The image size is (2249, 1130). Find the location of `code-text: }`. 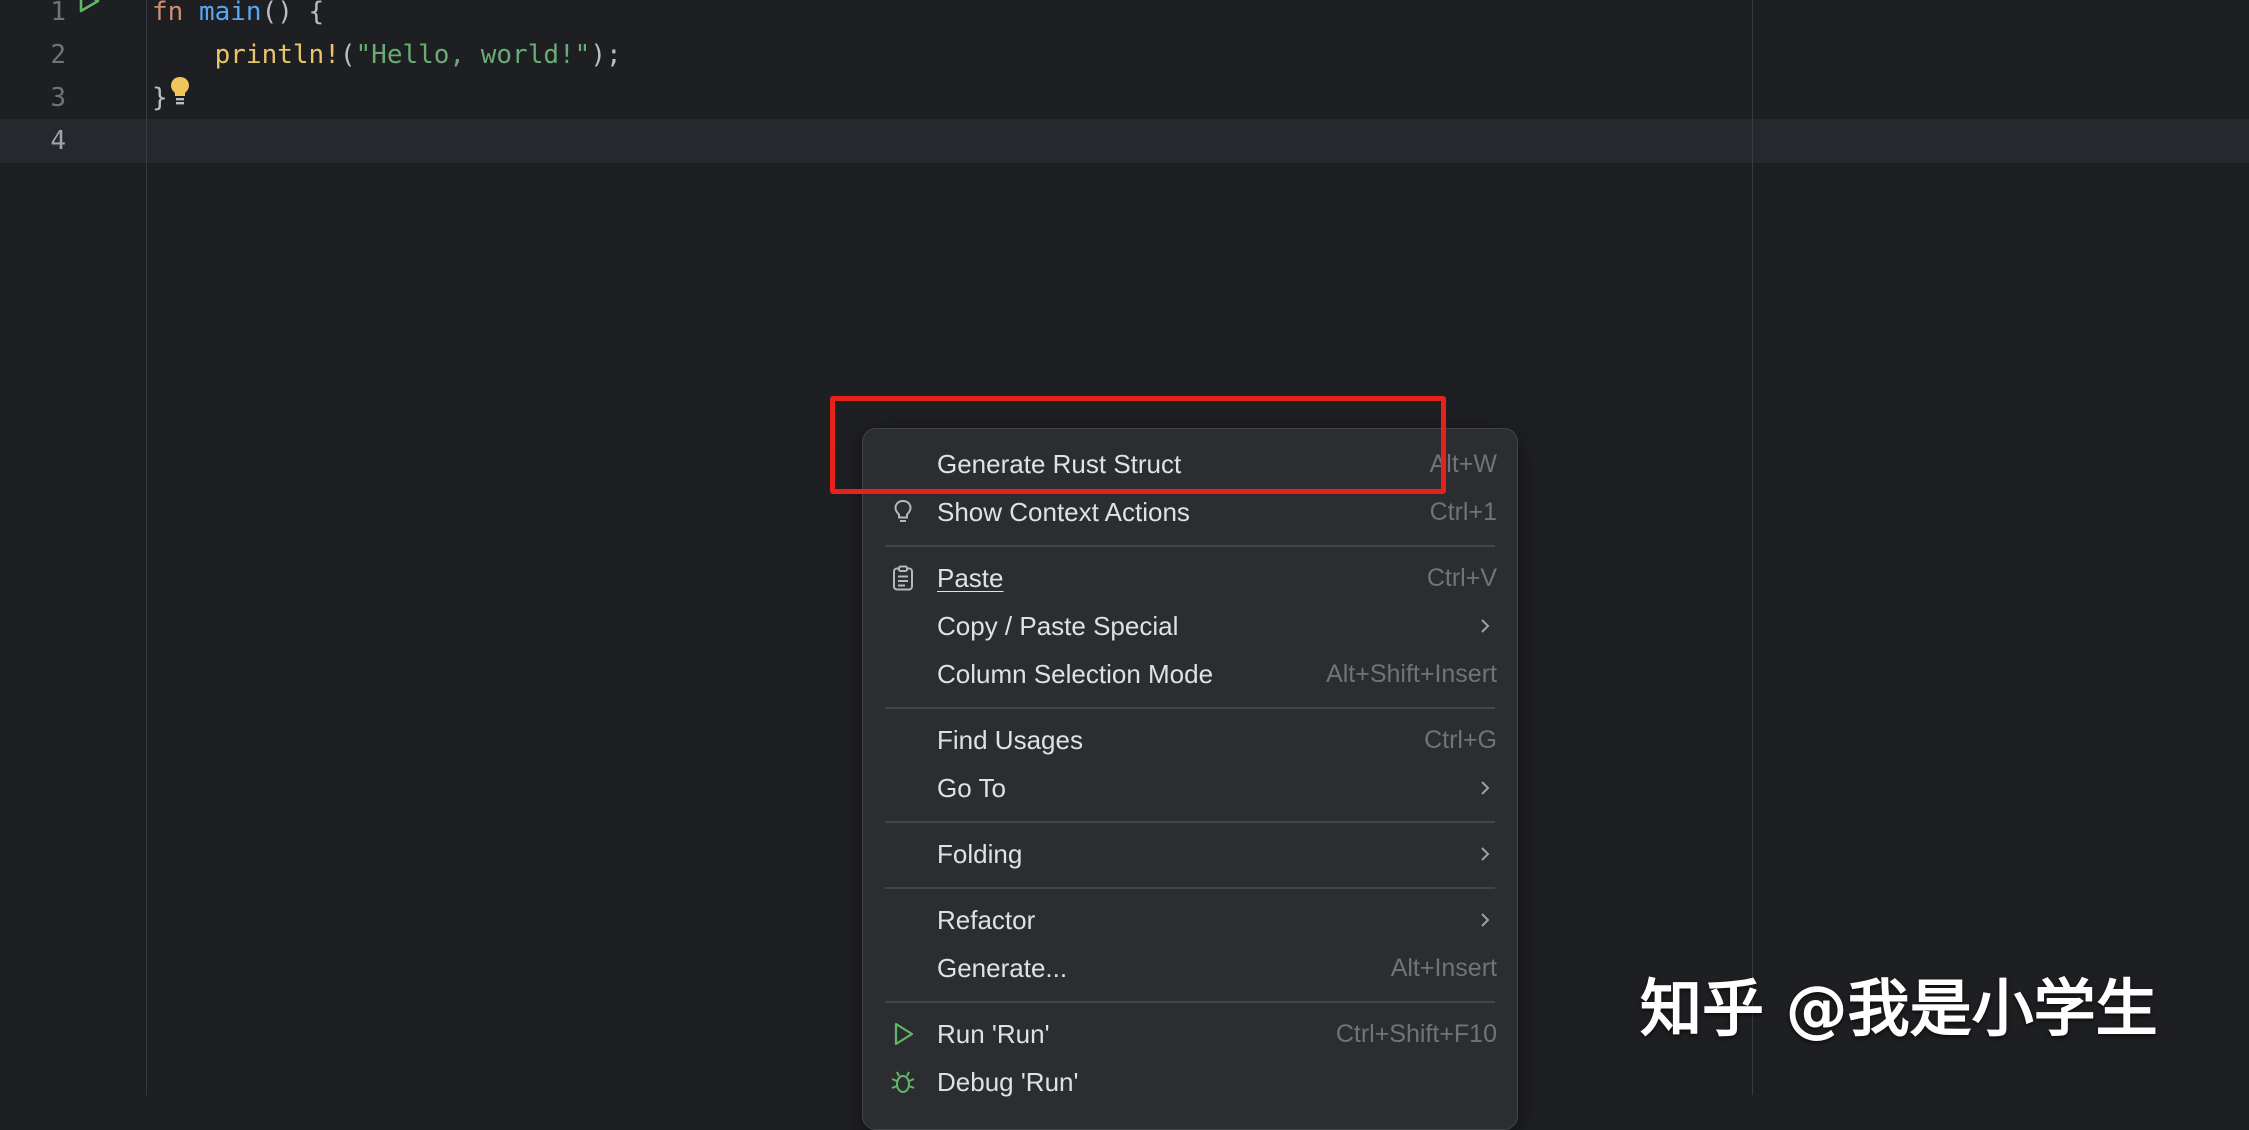

code-text: } is located at coordinates (160, 98).